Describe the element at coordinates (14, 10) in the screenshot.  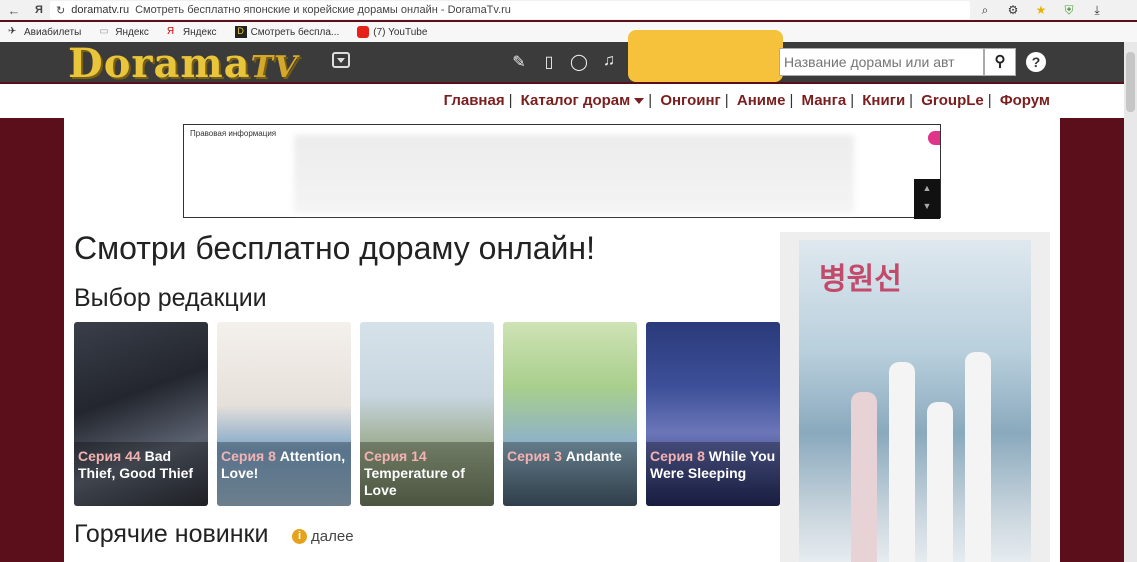
I see `back-arrow-icon: ←` at that location.